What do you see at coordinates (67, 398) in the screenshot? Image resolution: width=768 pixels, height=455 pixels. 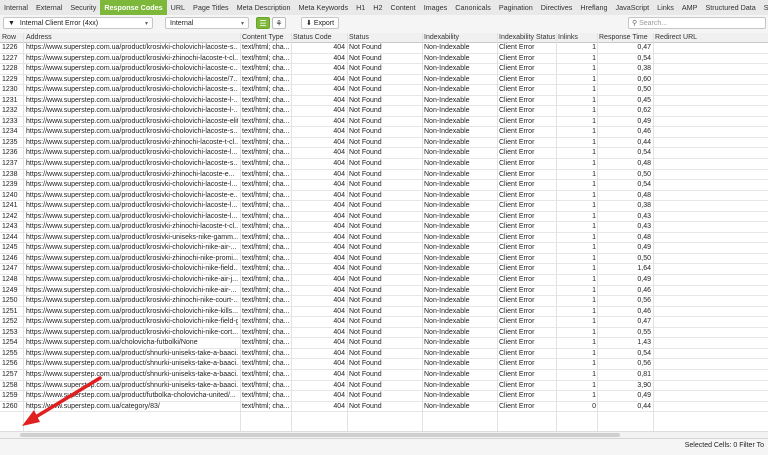 I see `arrow-shaft` at bounding box center [67, 398].